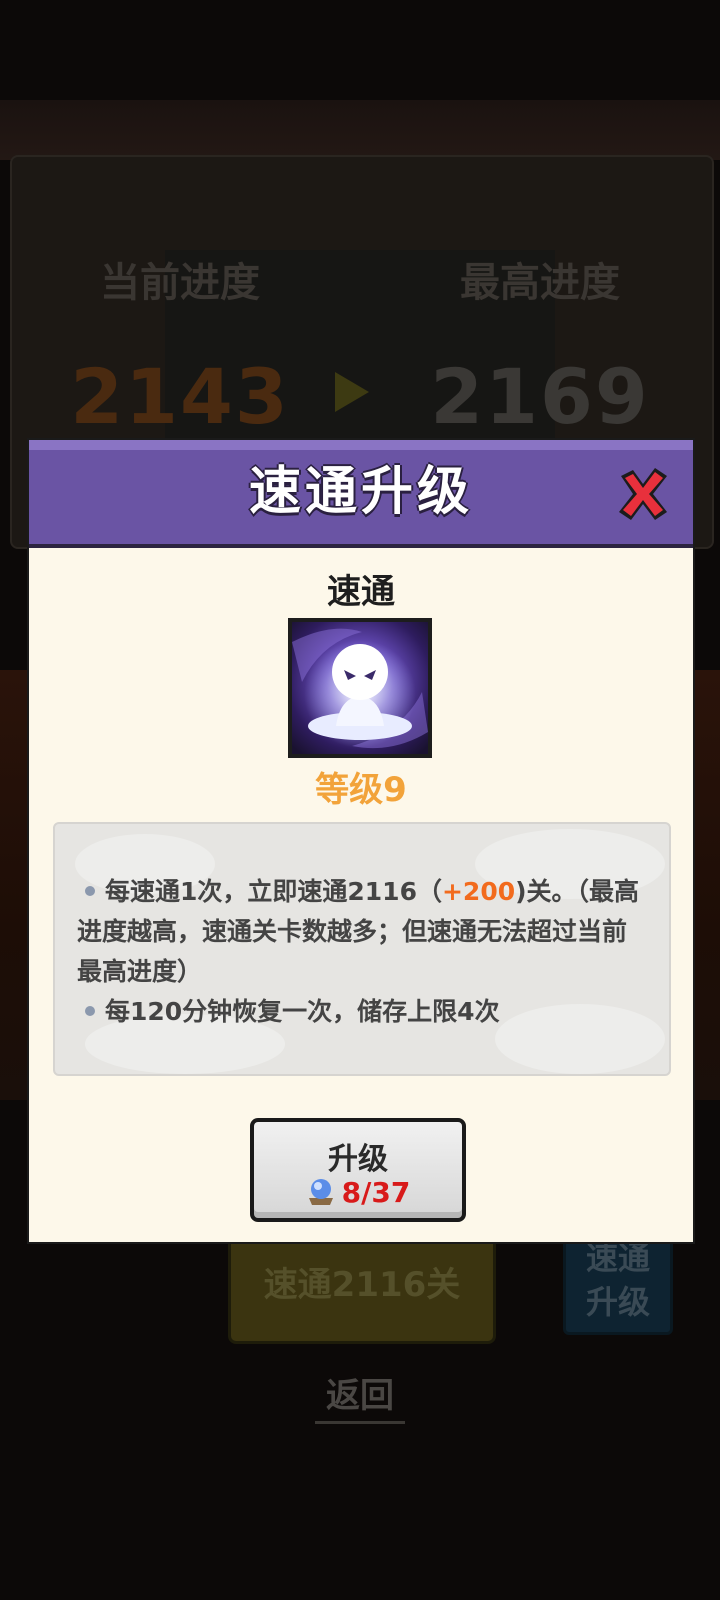 Image resolution: width=720 pixels, height=1600 pixels. What do you see at coordinates (361, 592) in the screenshot?
I see `skill-name: 速通` at bounding box center [361, 592].